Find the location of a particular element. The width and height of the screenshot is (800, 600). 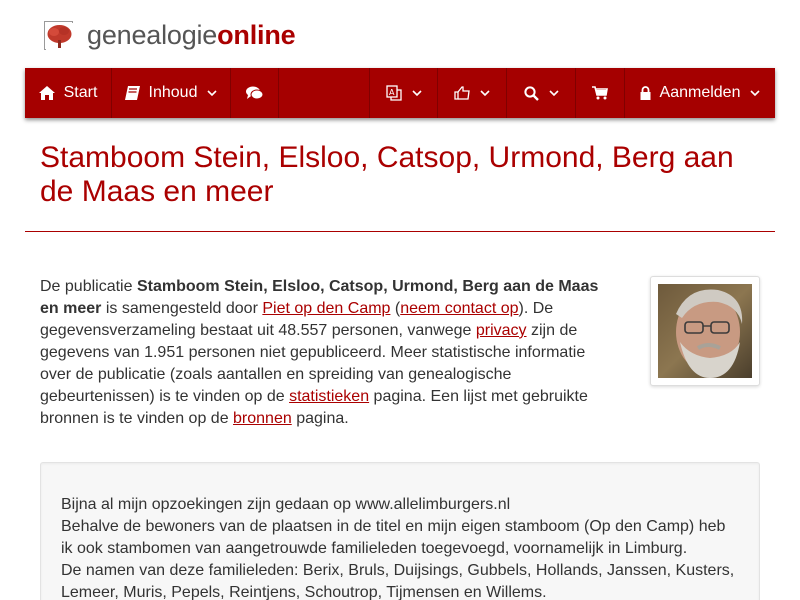

nav-aanmelden-label: Aanmelden is located at coordinates (700, 92).